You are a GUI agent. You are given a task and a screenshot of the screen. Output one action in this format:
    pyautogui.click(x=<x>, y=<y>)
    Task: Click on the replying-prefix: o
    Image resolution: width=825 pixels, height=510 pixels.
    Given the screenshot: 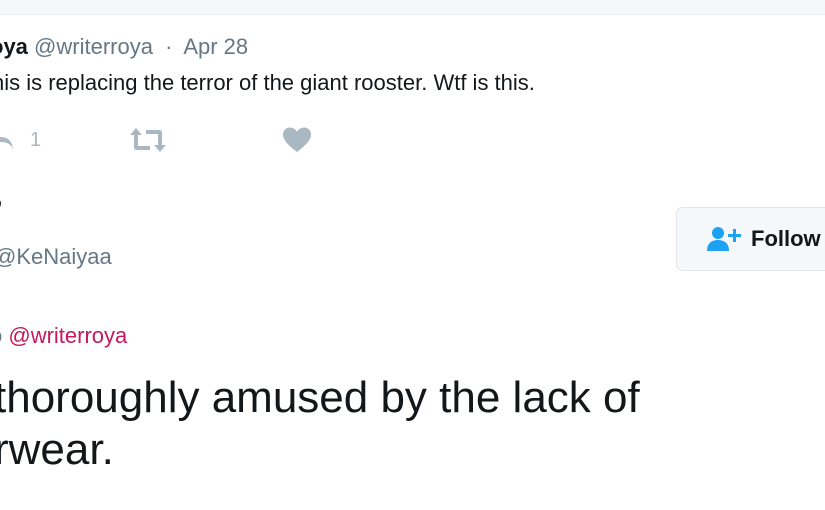 What is the action you would take?
    pyautogui.click(x=1, y=335)
    